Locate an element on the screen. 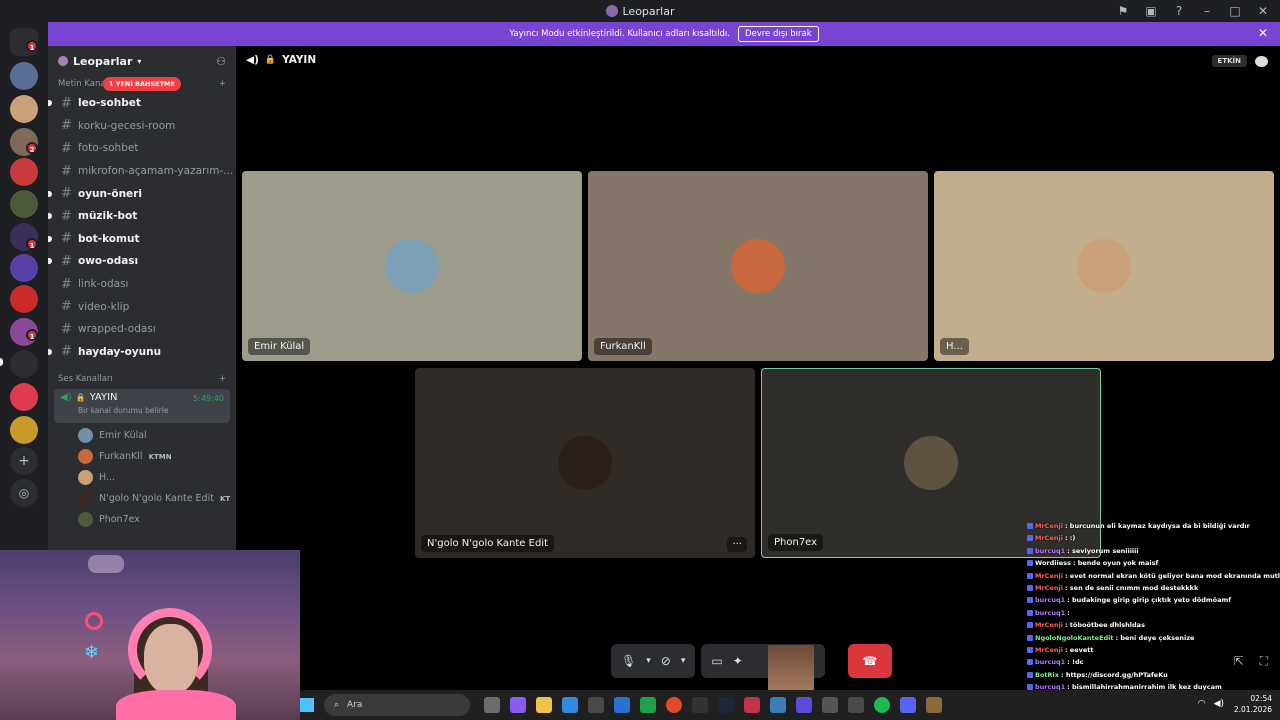 Image resolution: width=1280 pixels, height=720 pixels. video-tile: FurkanKll is located at coordinates (758, 266).